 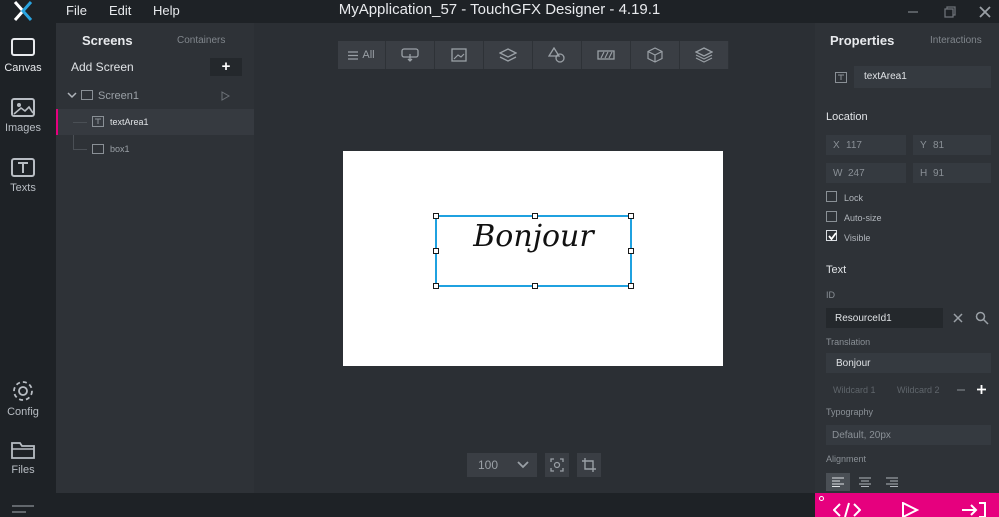 What do you see at coordinates (201, 40) in the screenshot?
I see `tab-containers: Containers` at bounding box center [201, 40].